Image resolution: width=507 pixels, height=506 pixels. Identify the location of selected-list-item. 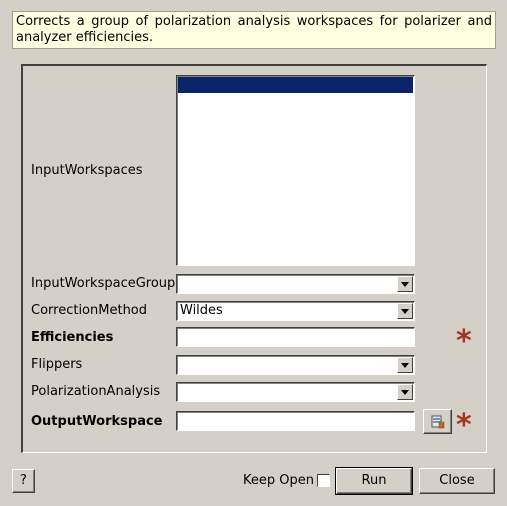
(295, 85).